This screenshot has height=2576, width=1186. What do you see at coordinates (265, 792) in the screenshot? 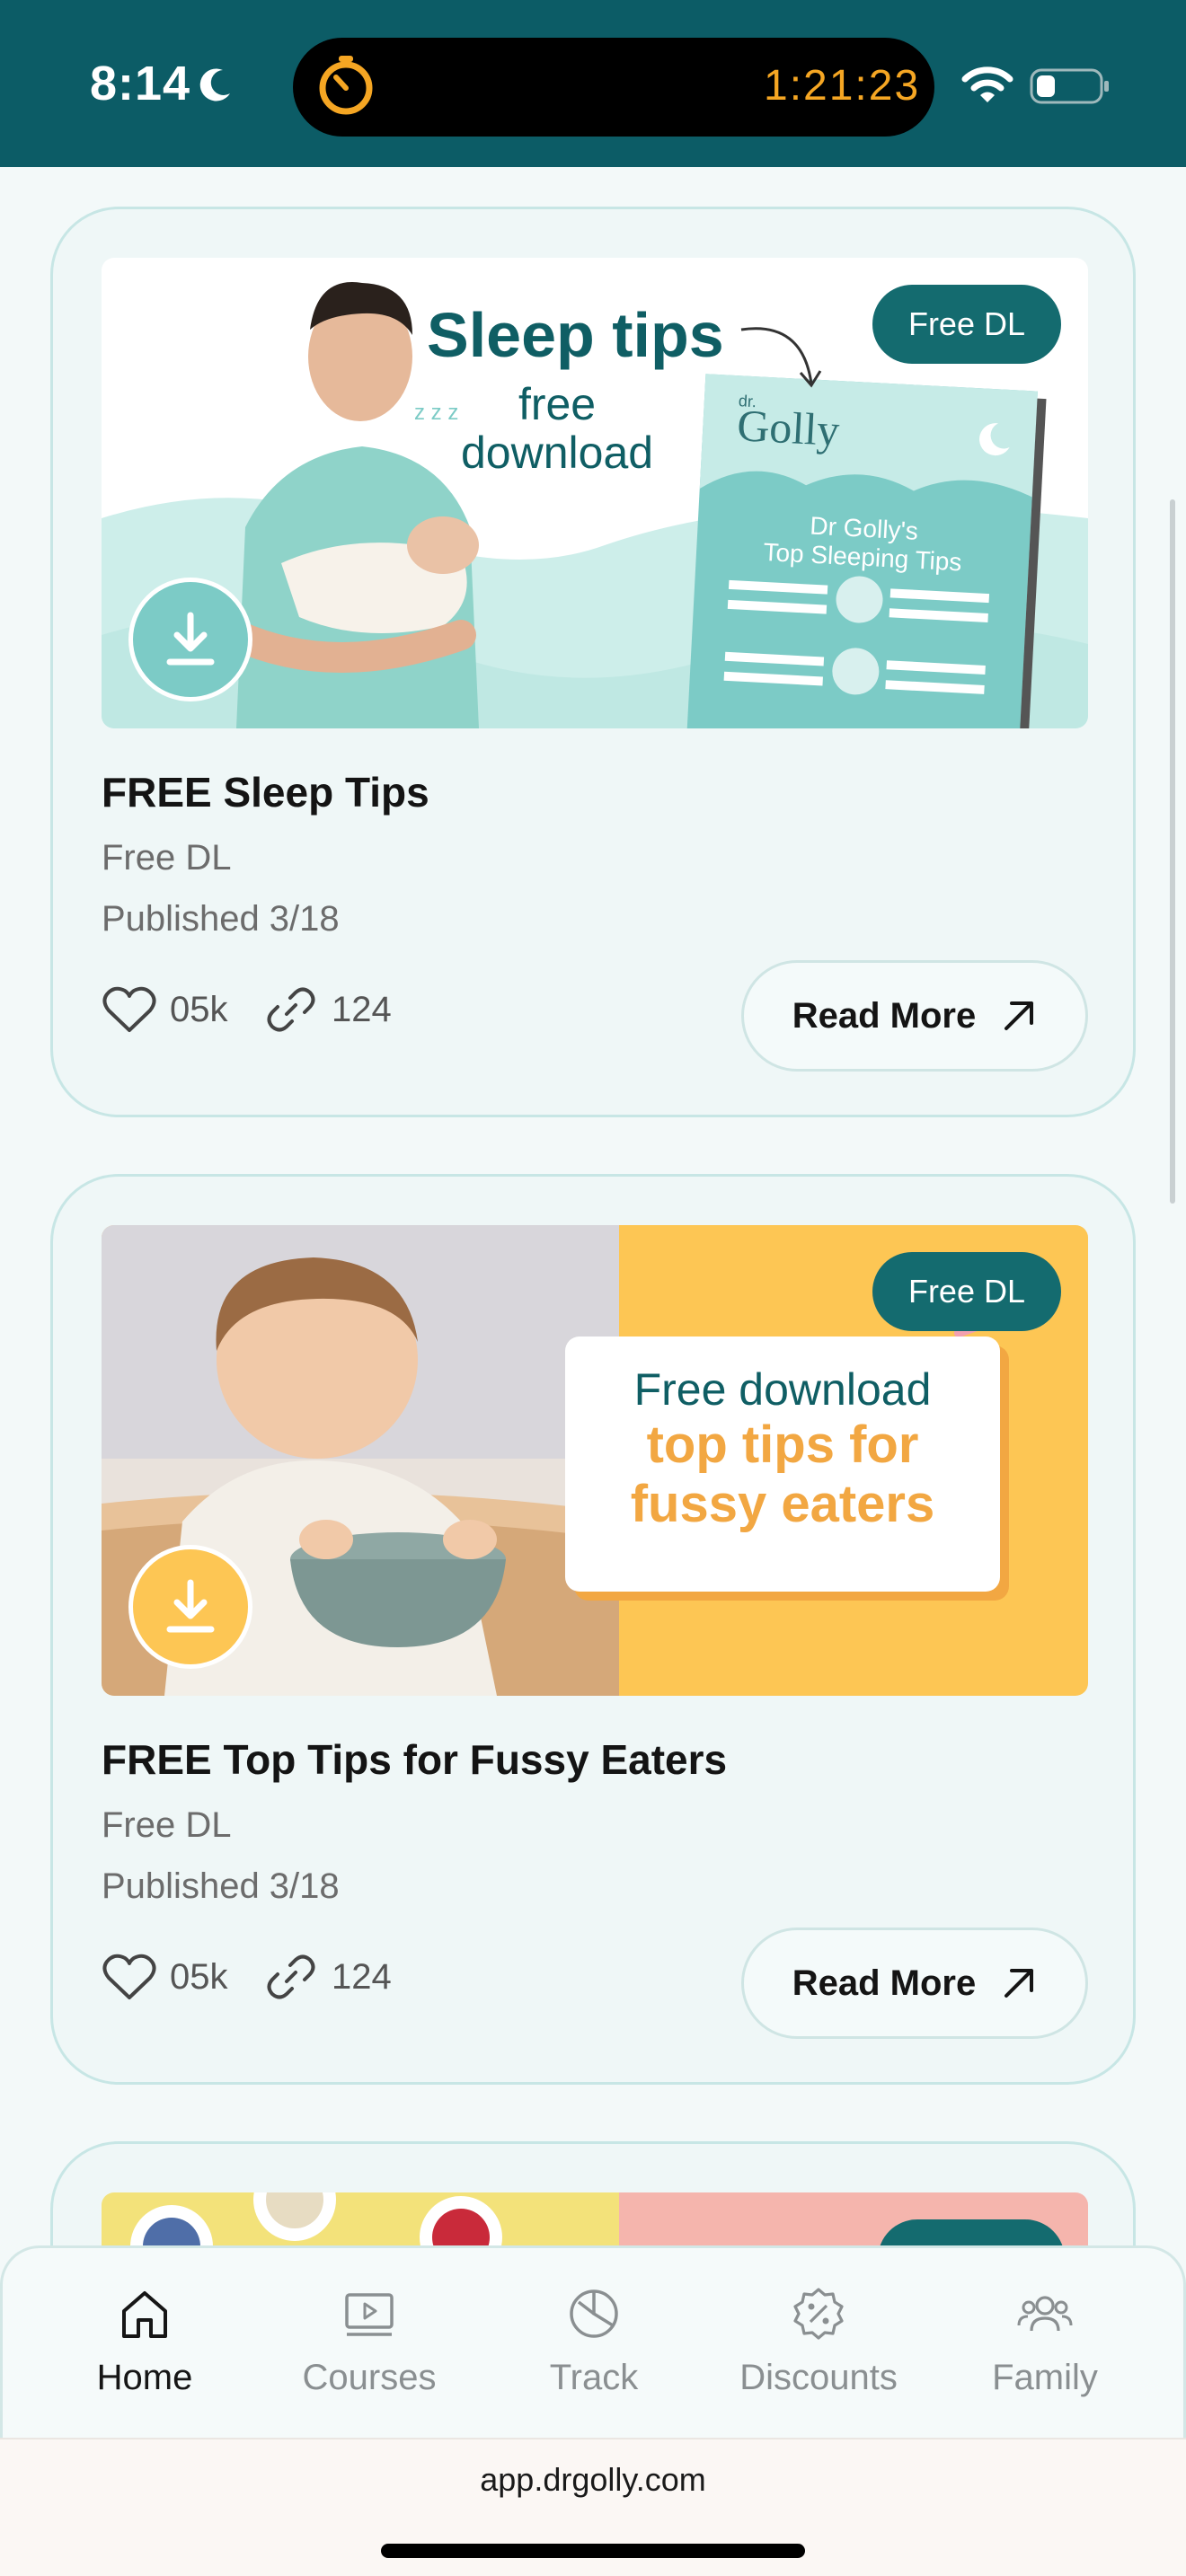
I see `card-title: FREE Sleep Tips` at bounding box center [265, 792].